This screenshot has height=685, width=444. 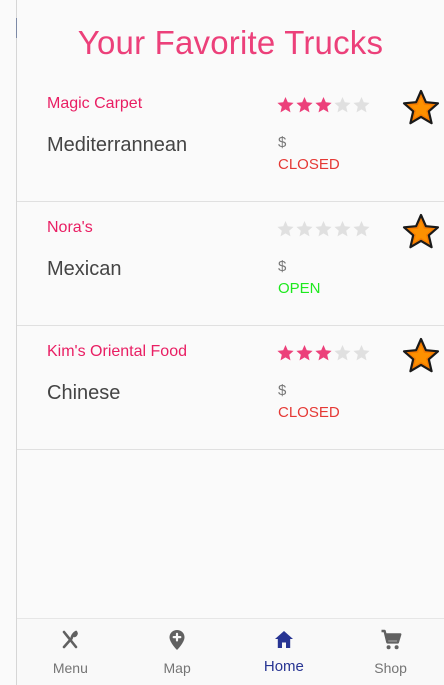 What do you see at coordinates (84, 269) in the screenshot?
I see `truck-cuisine: Mexican` at bounding box center [84, 269].